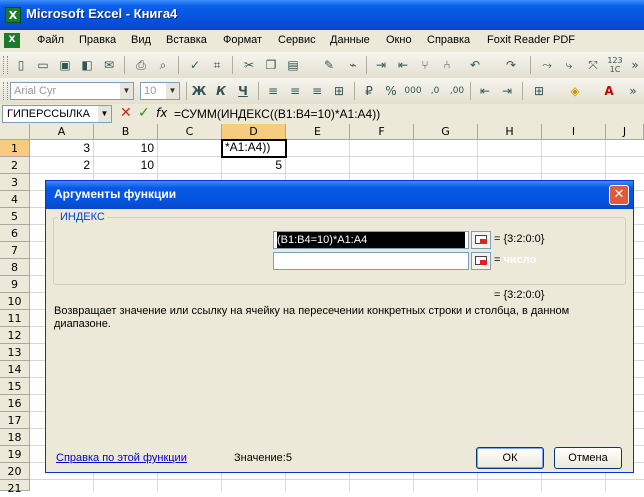  I want to click on decrease-decimal-icon: ,00, so click(457, 91).